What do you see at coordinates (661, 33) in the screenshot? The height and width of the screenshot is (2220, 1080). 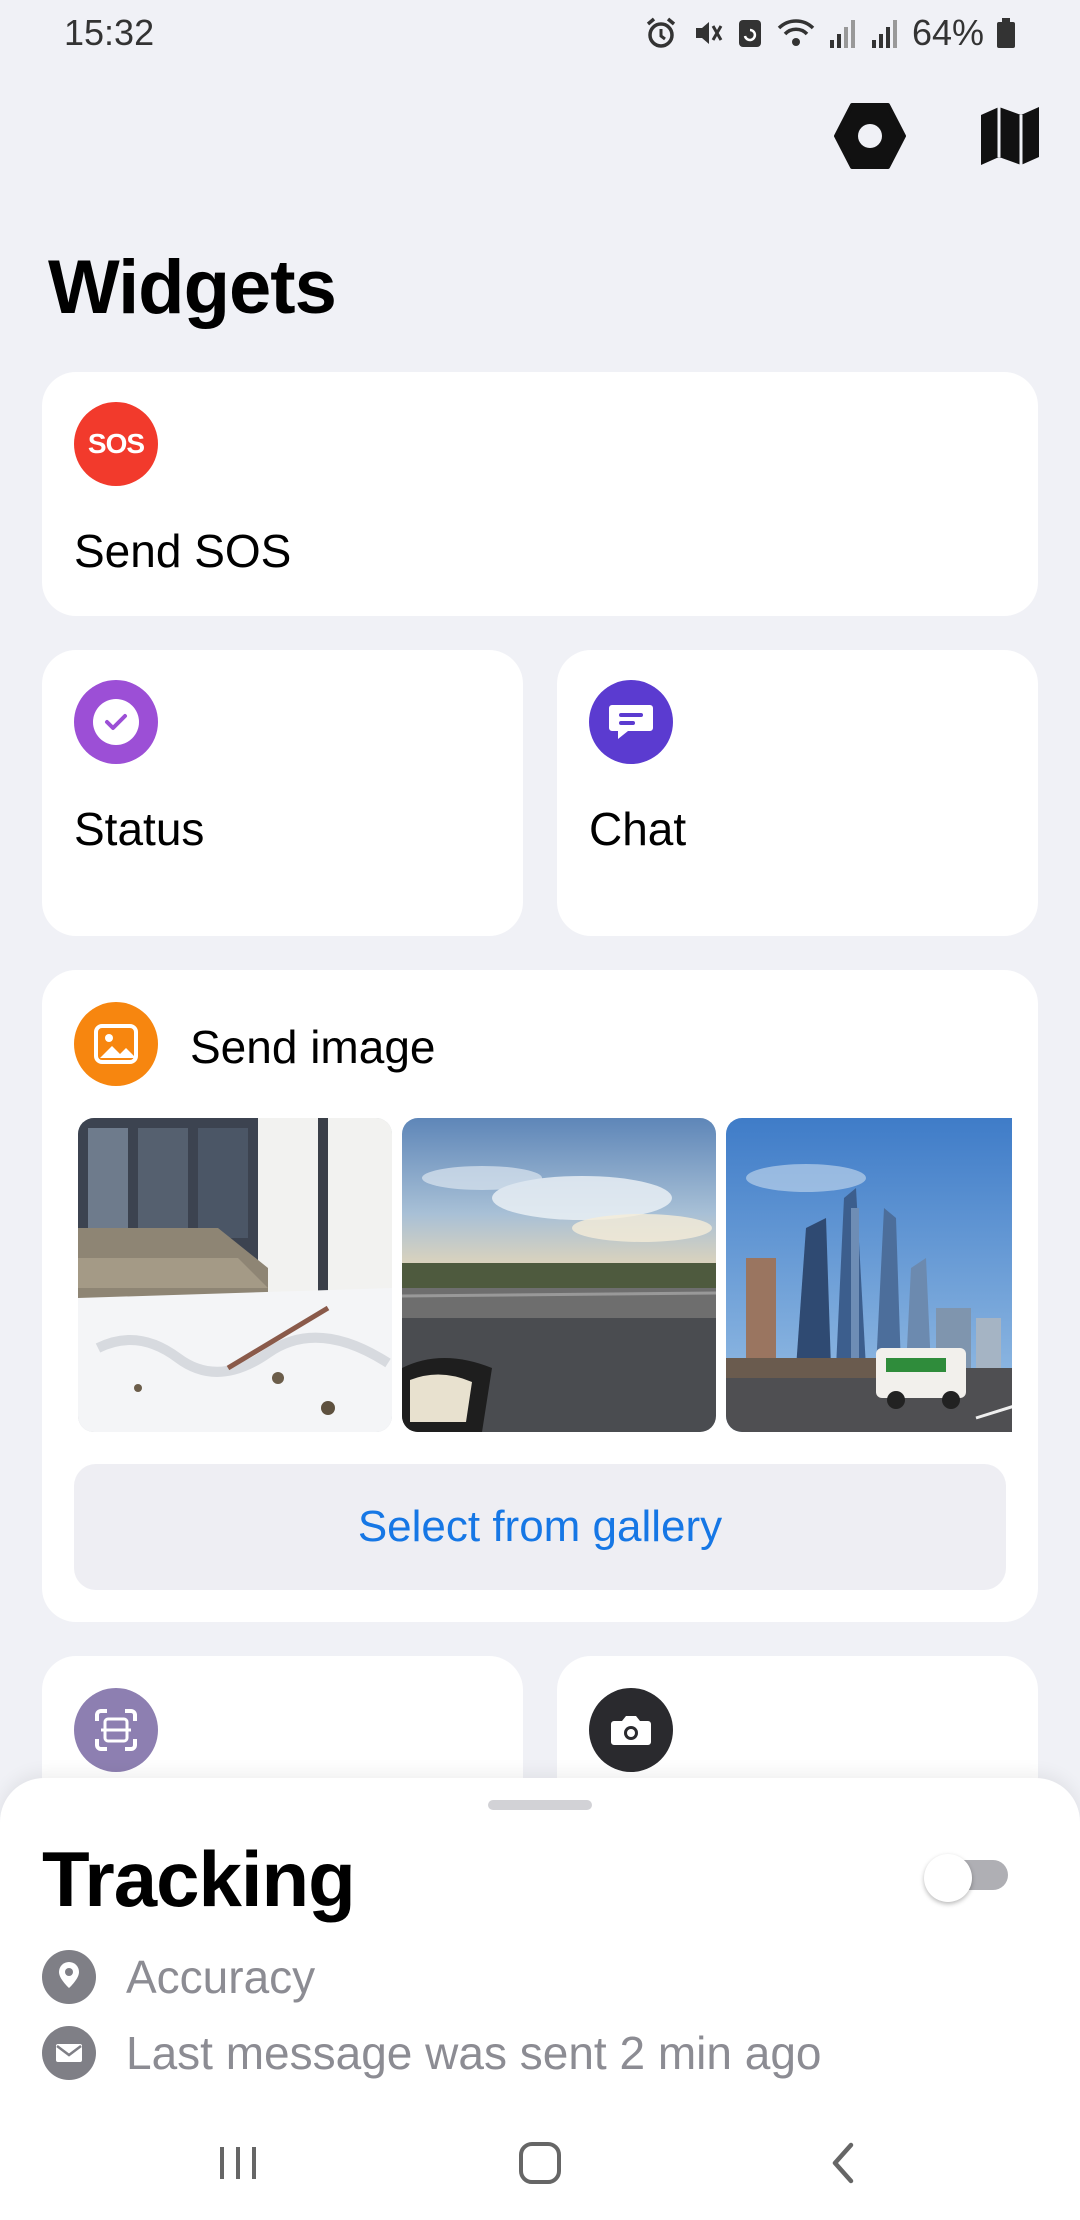 I see `alarm-icon` at bounding box center [661, 33].